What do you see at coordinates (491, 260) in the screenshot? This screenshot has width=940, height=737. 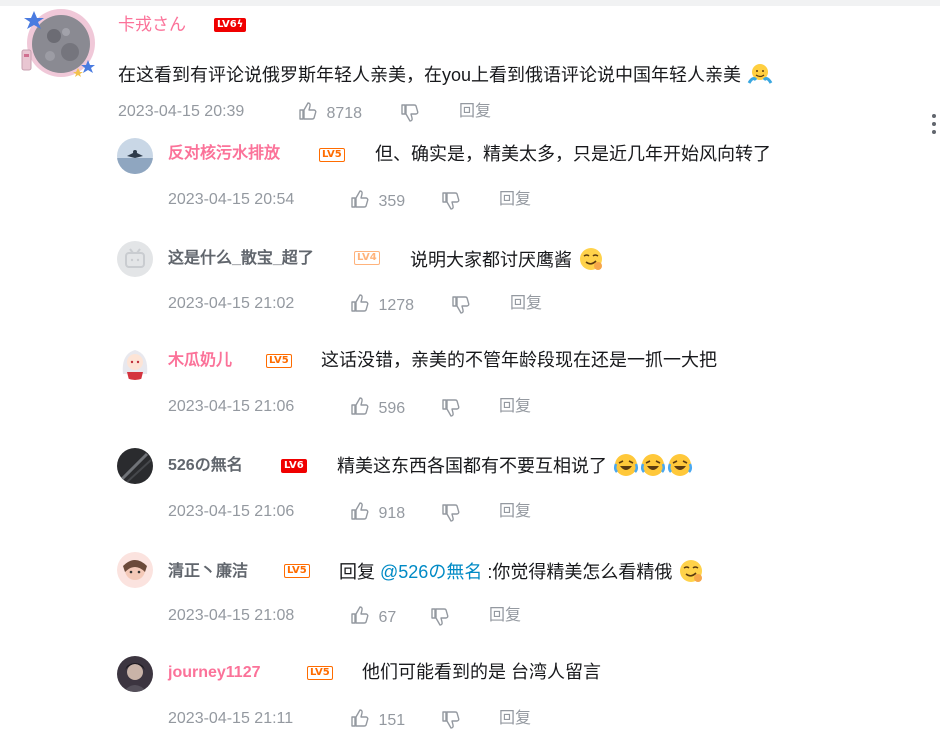 I see `reply-body: 说明大家都讨厌鹰酱` at bounding box center [491, 260].